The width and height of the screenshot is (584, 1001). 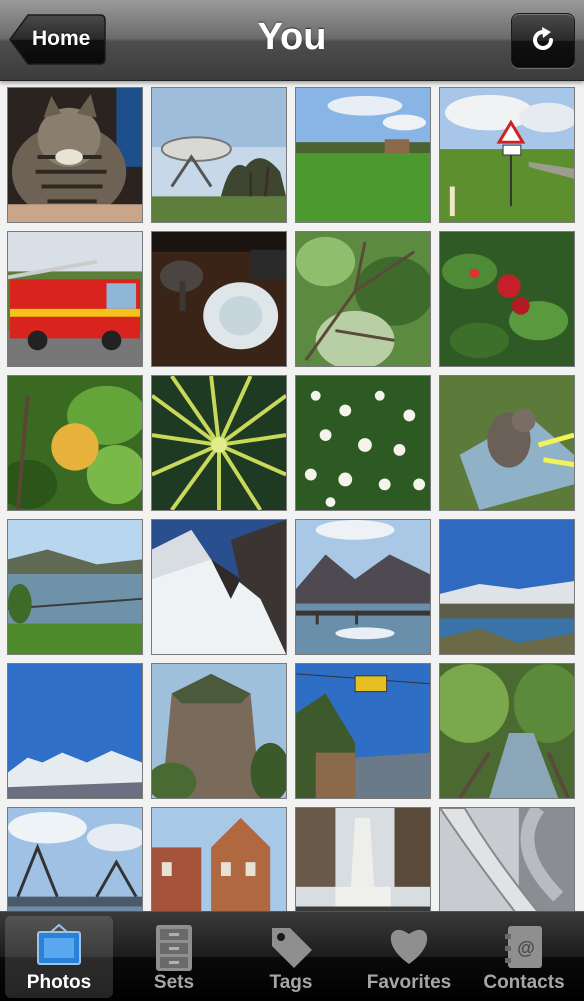 I want to click on tab-label: Sets, so click(x=174, y=982).